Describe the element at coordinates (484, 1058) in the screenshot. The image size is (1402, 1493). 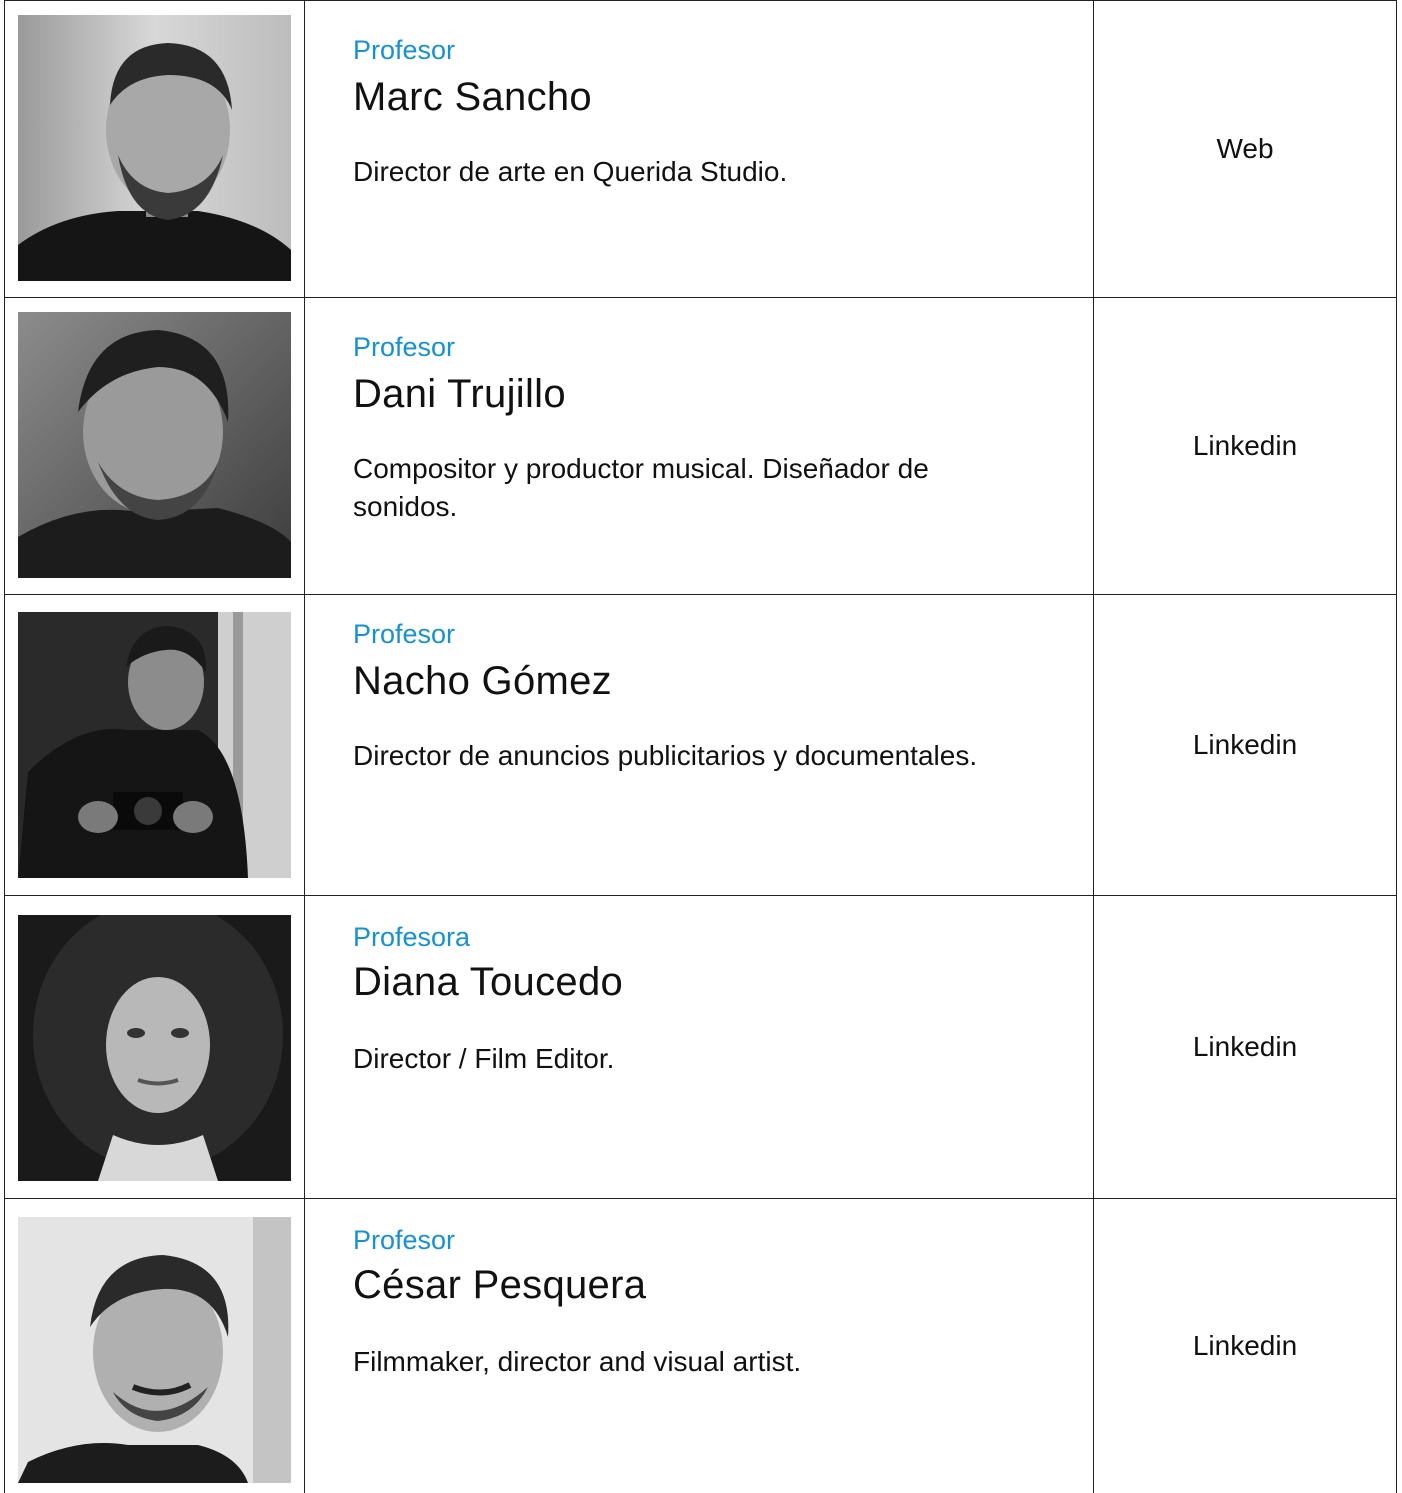
I see `faculty-bio: Director / Film Editor.` at that location.